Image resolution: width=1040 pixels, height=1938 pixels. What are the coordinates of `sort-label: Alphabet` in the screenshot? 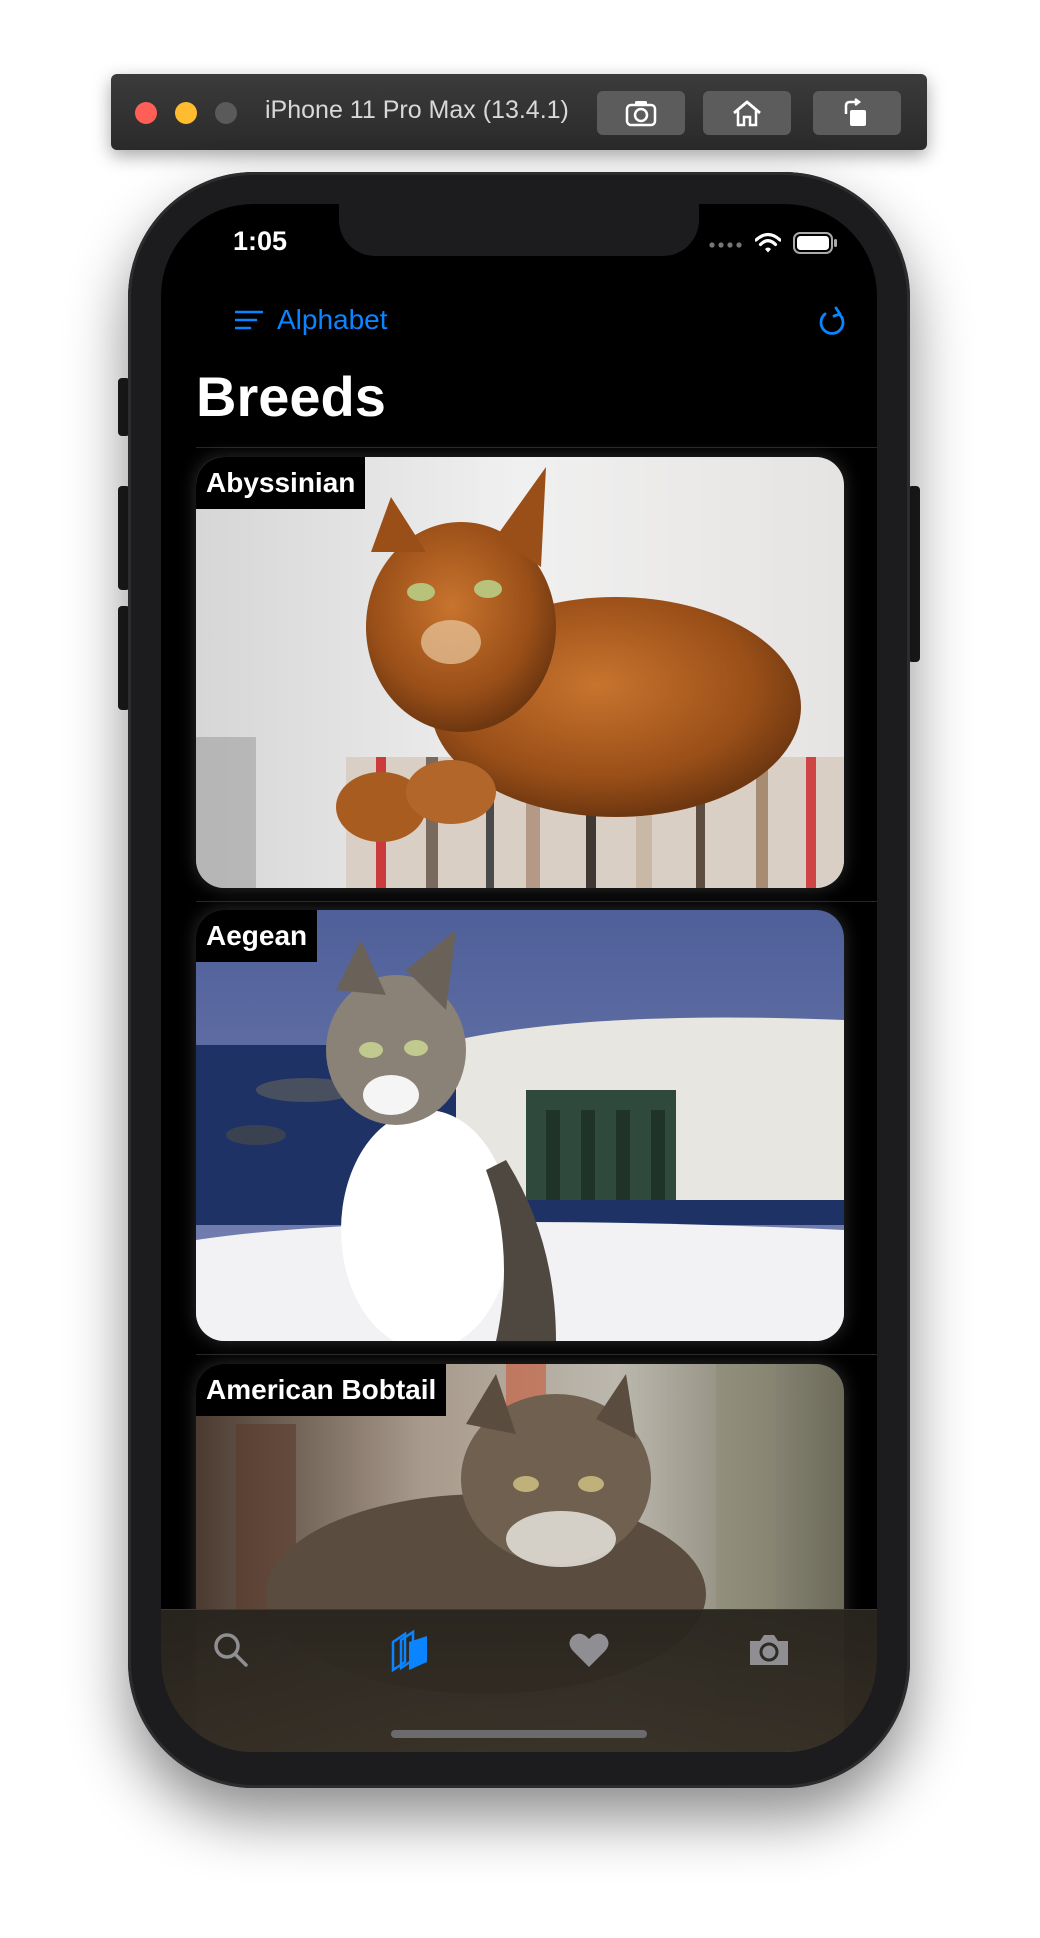 It's located at (332, 319).